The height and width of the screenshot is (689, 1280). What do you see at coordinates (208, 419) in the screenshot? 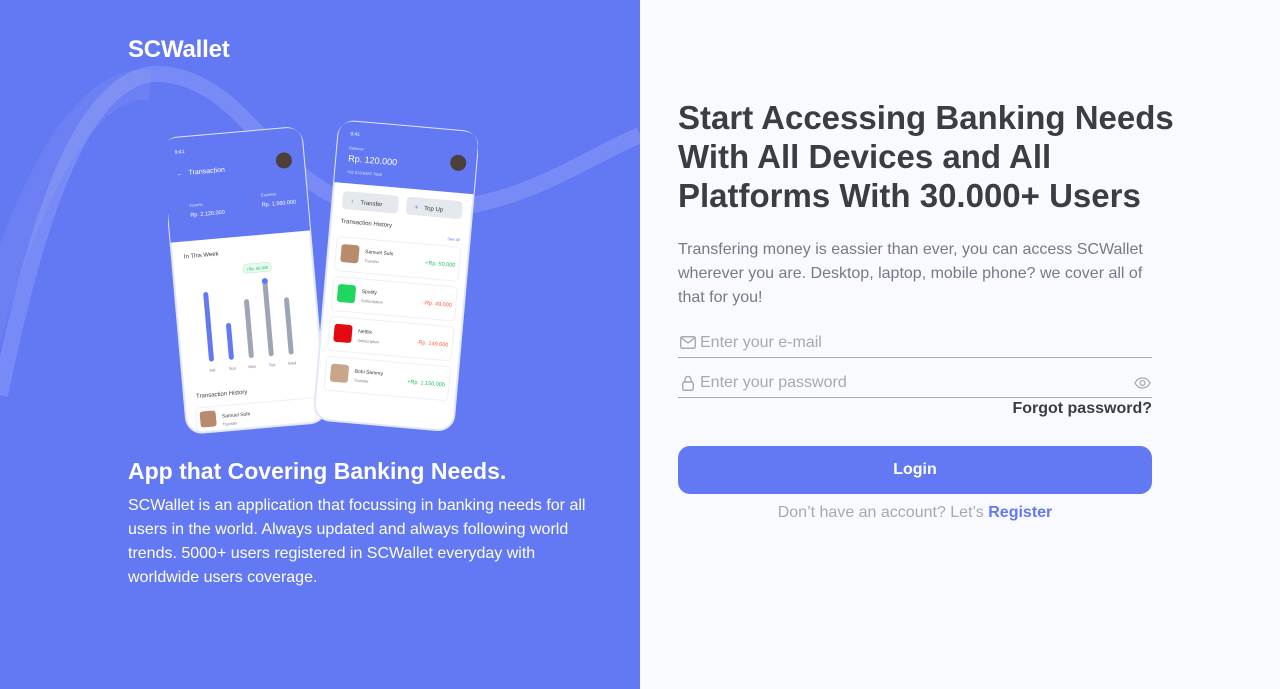
I see `back-row-avatar` at bounding box center [208, 419].